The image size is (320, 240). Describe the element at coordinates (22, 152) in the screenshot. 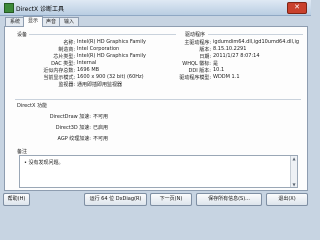

I see `notes-heading: 备注` at that location.